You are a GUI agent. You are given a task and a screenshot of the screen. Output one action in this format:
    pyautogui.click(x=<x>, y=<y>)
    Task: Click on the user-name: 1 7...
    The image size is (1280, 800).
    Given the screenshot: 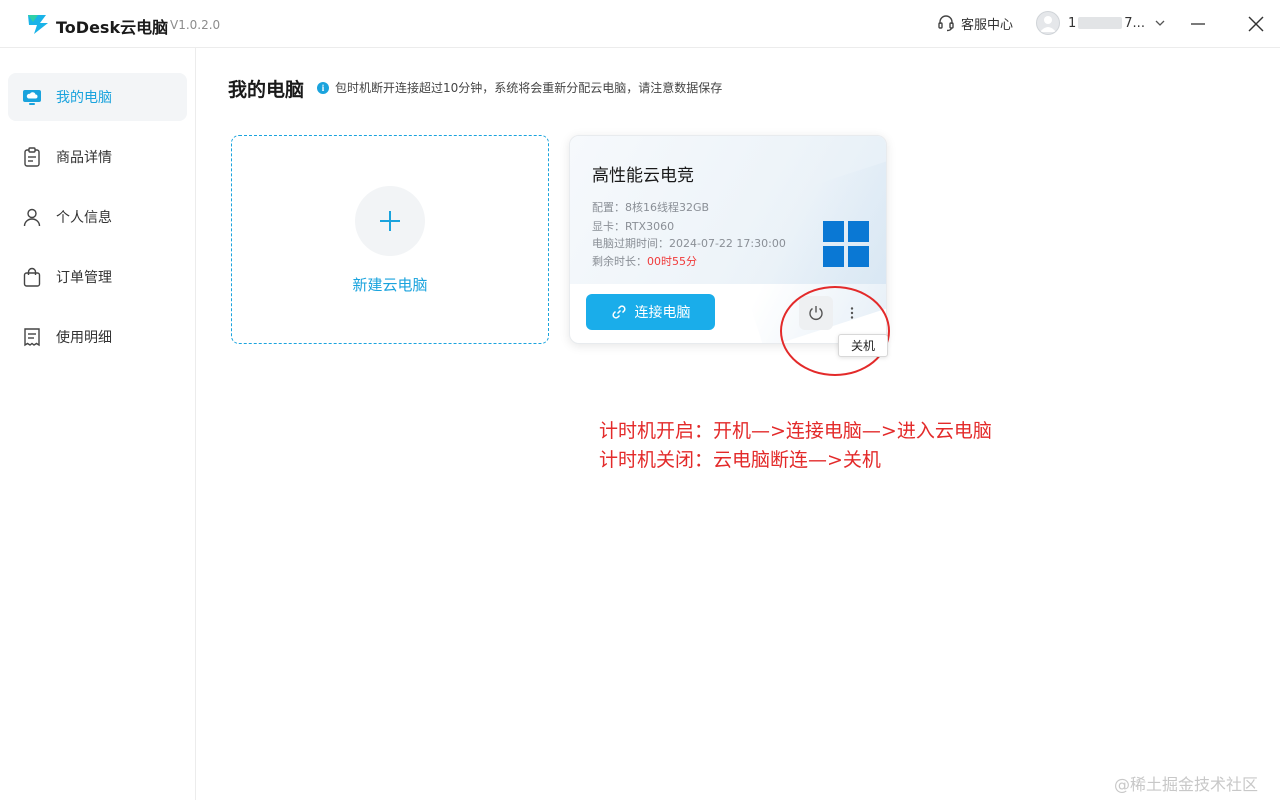 What is the action you would take?
    pyautogui.click(x=1106, y=23)
    